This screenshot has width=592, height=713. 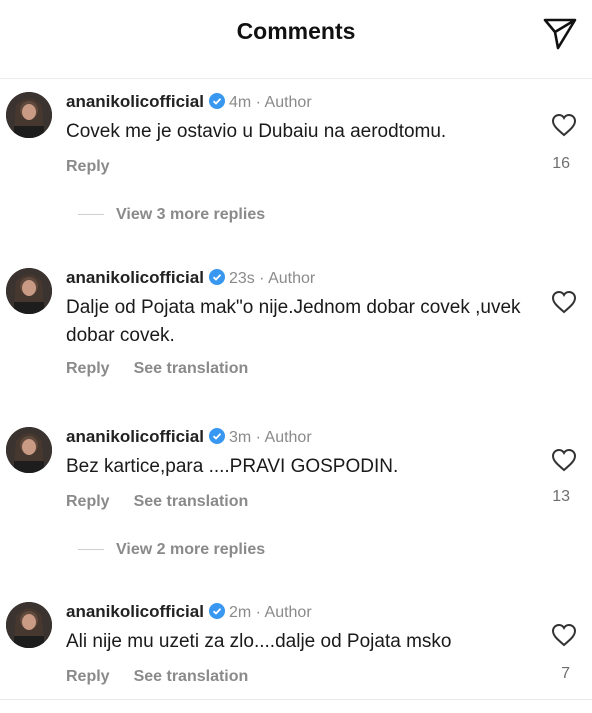 What do you see at coordinates (561, 496) in the screenshot?
I see `like-count: 13` at bounding box center [561, 496].